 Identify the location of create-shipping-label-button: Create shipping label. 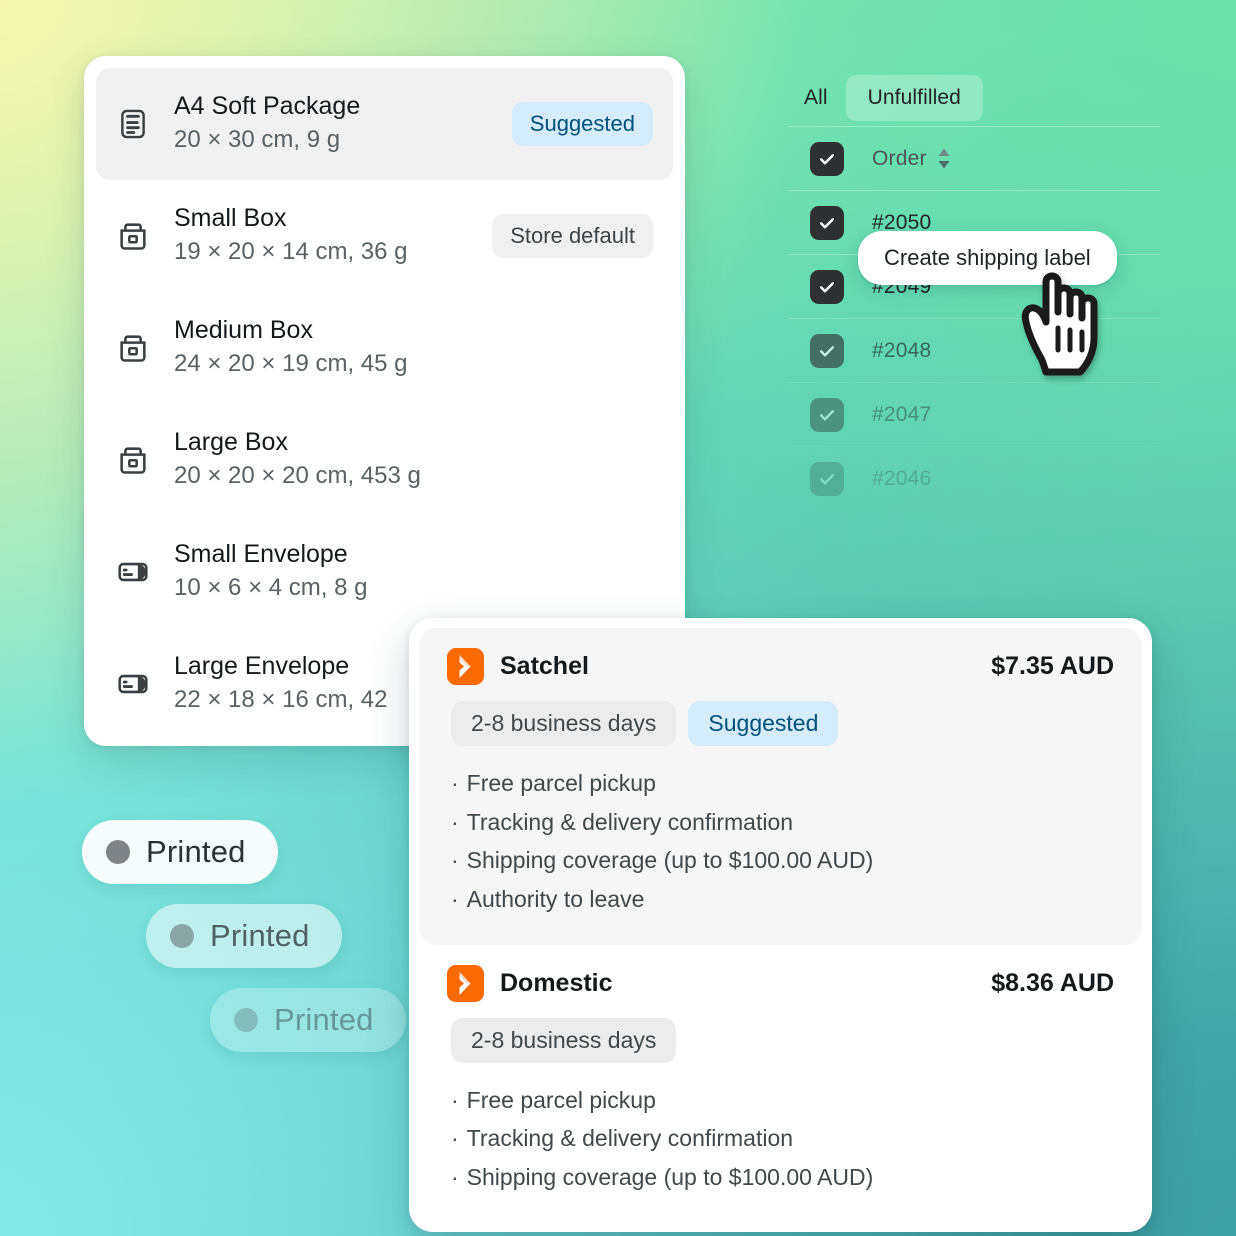
(987, 258).